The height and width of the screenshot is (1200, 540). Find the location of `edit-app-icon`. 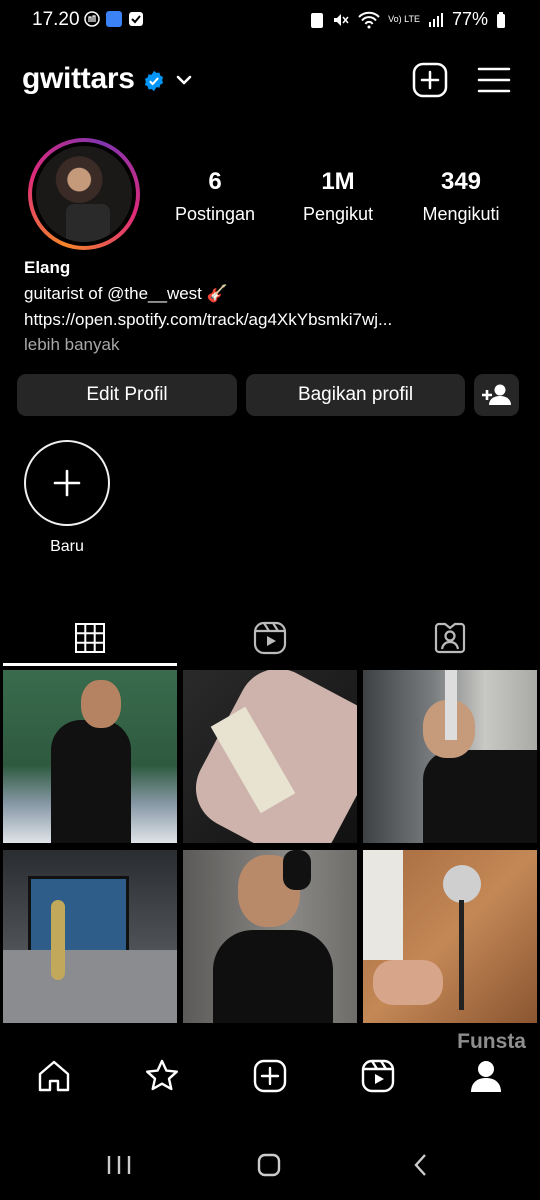

edit-app-icon is located at coordinates (114, 19).